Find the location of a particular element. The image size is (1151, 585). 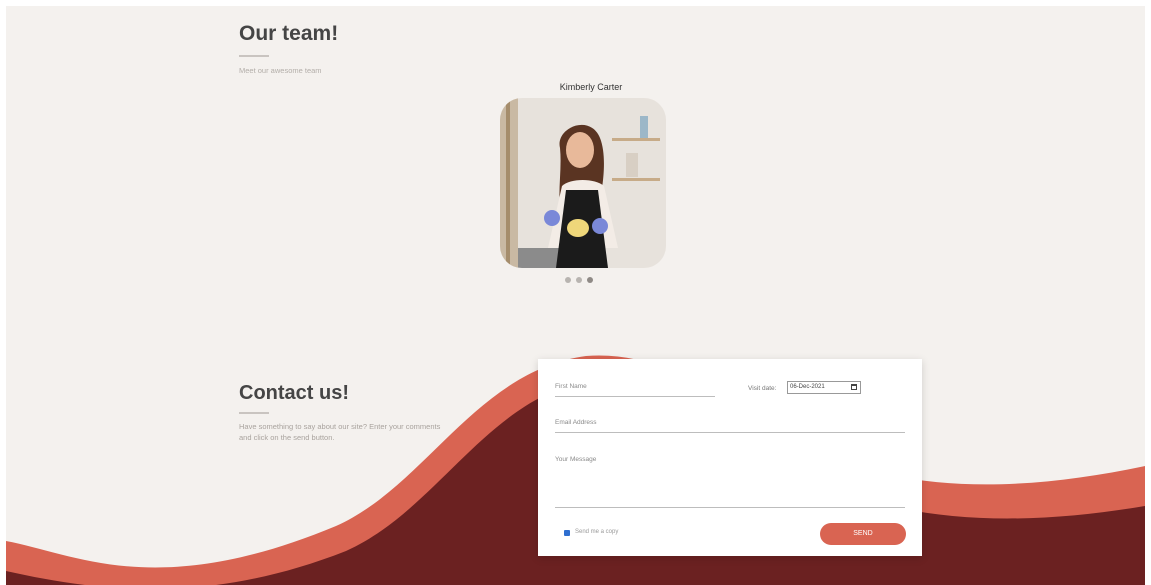

contact-title-underline is located at coordinates (254, 413).